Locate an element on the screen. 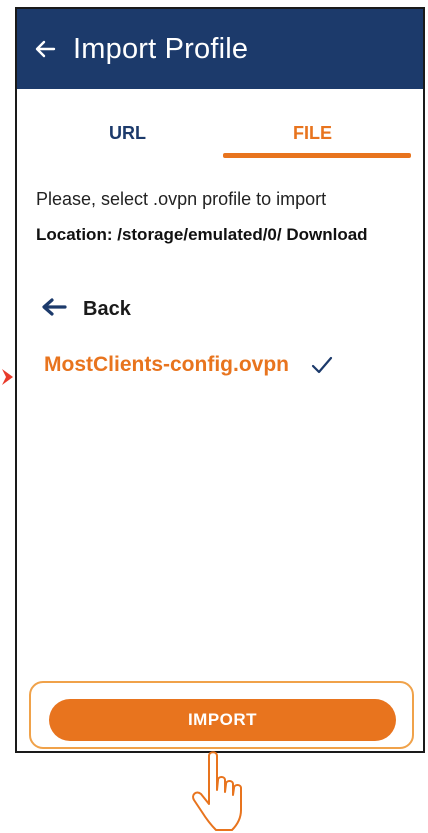  active-tab-indicator is located at coordinates (317, 155).